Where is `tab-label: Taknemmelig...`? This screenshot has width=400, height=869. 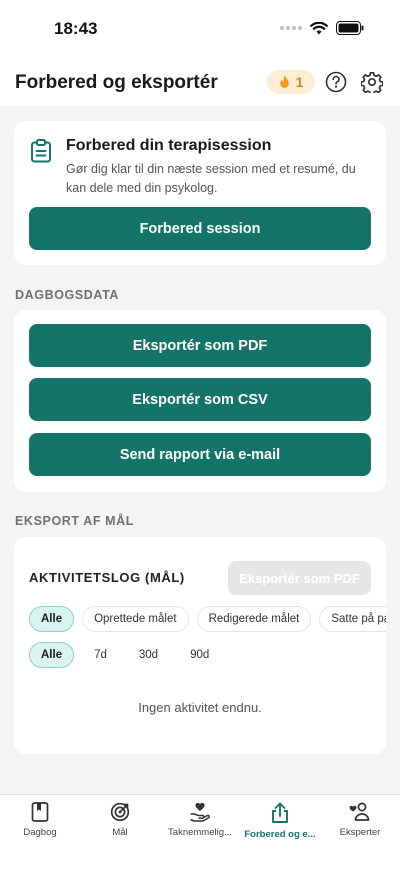
tab-label: Taknemmelig... is located at coordinates (200, 832).